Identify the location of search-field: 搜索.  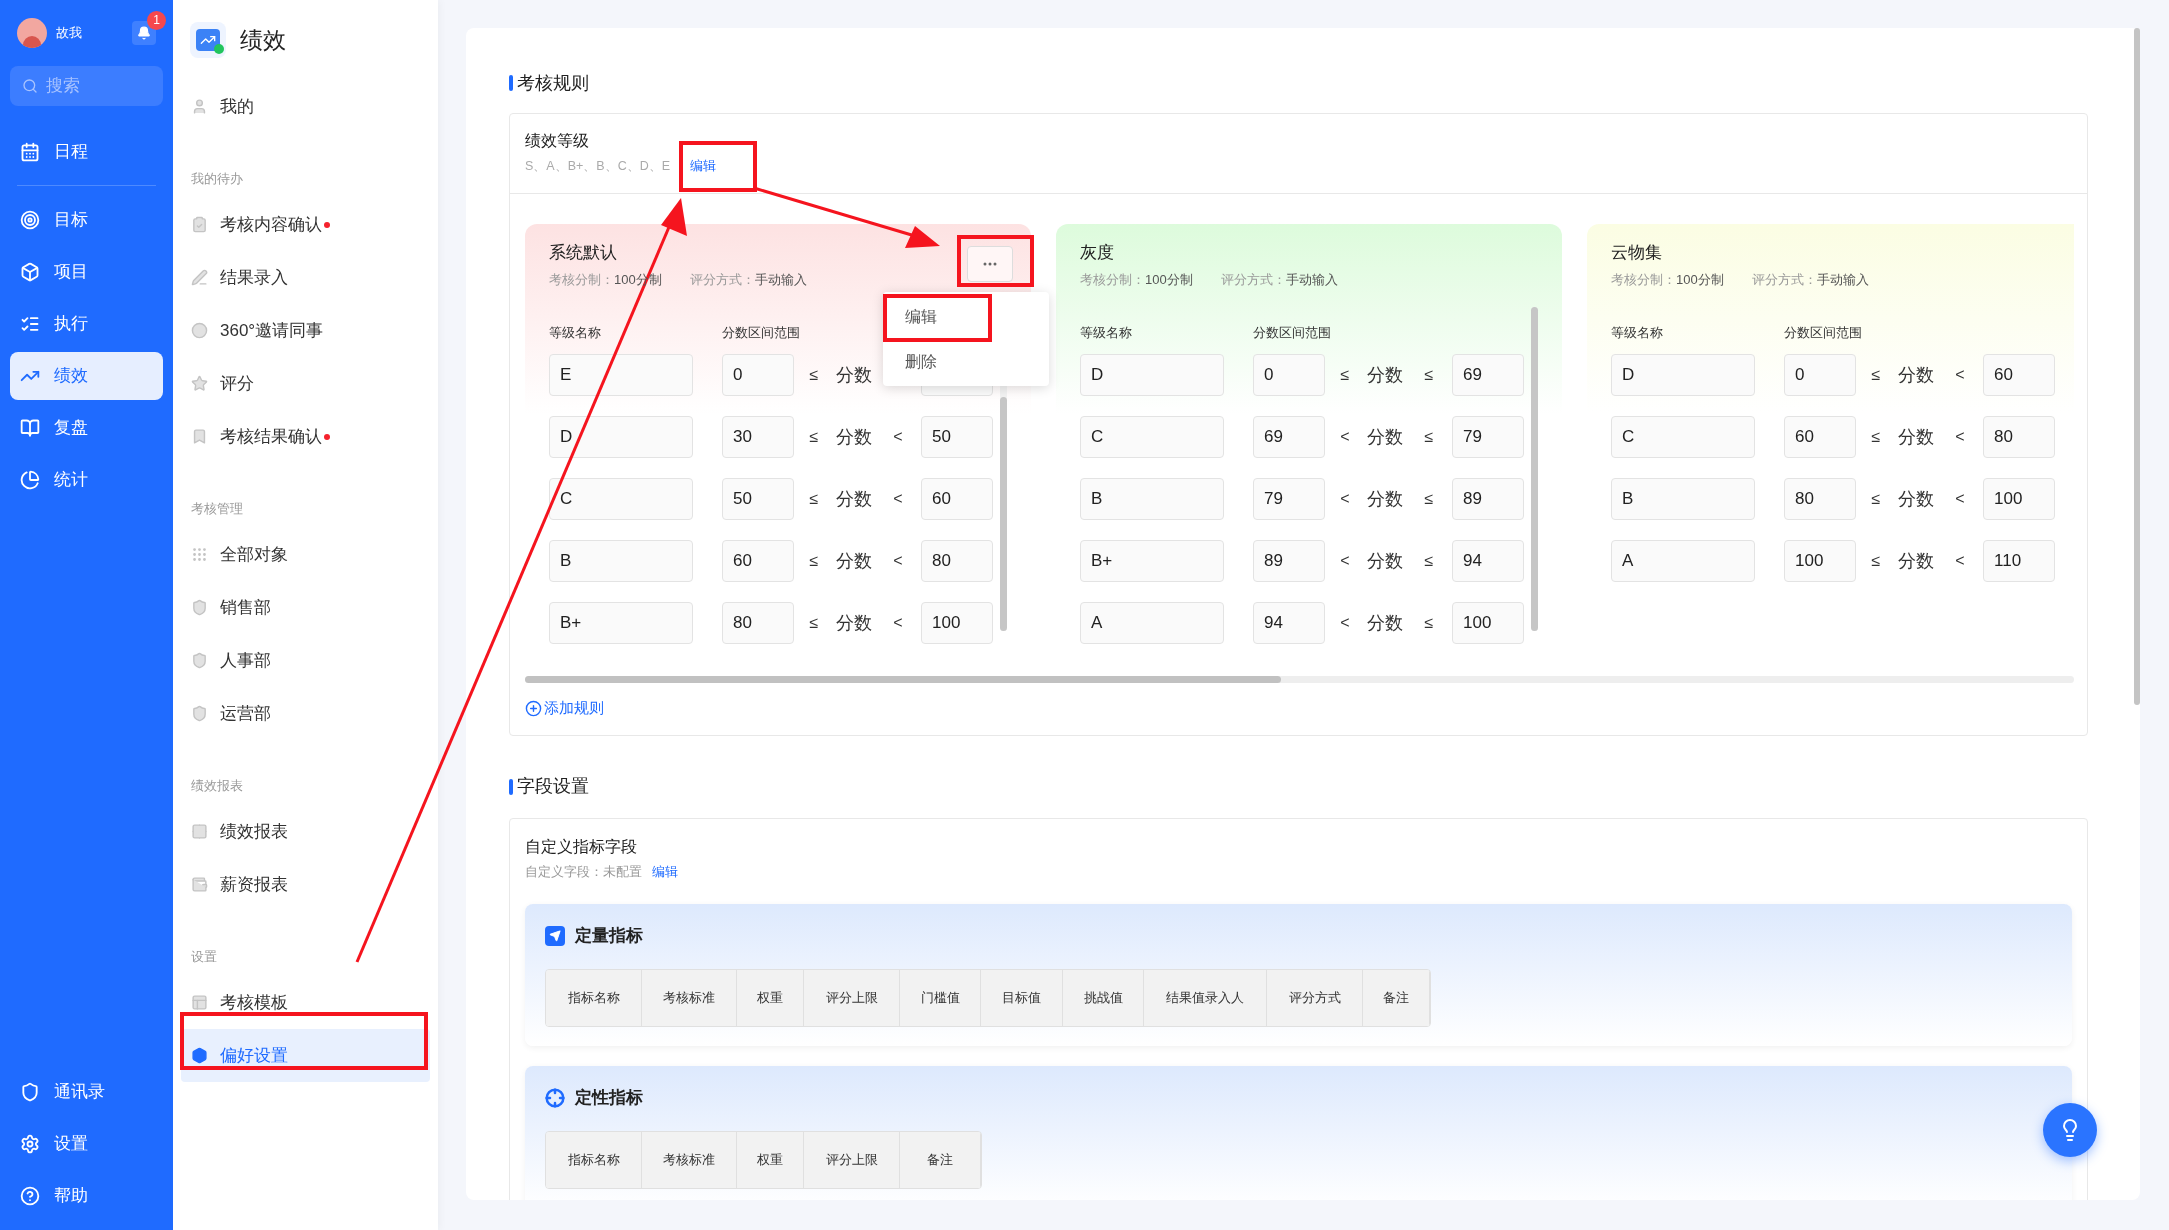
(86, 86).